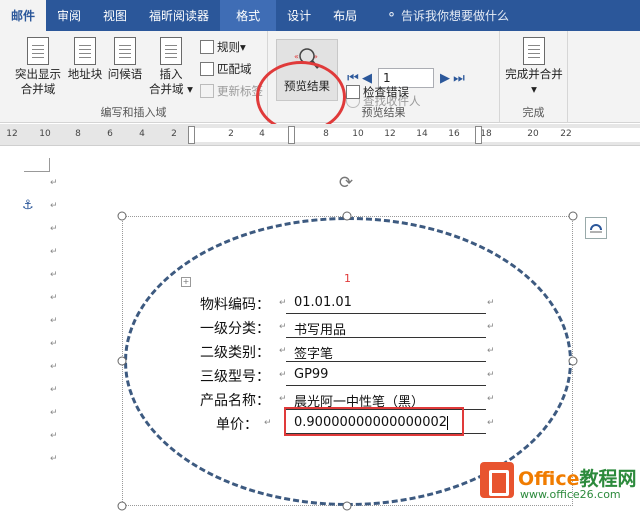  Describe the element at coordinates (28, 205) in the screenshot. I see `anchor-icon: ⚓` at that location.